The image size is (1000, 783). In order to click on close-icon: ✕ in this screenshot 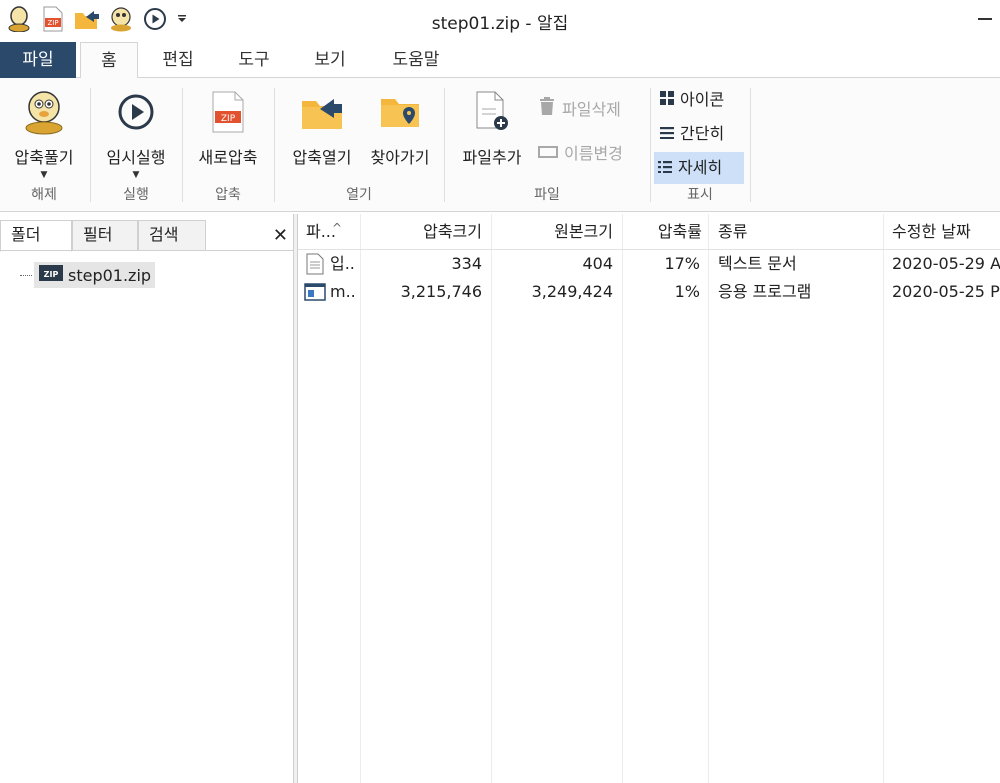, I will do `click(280, 235)`.